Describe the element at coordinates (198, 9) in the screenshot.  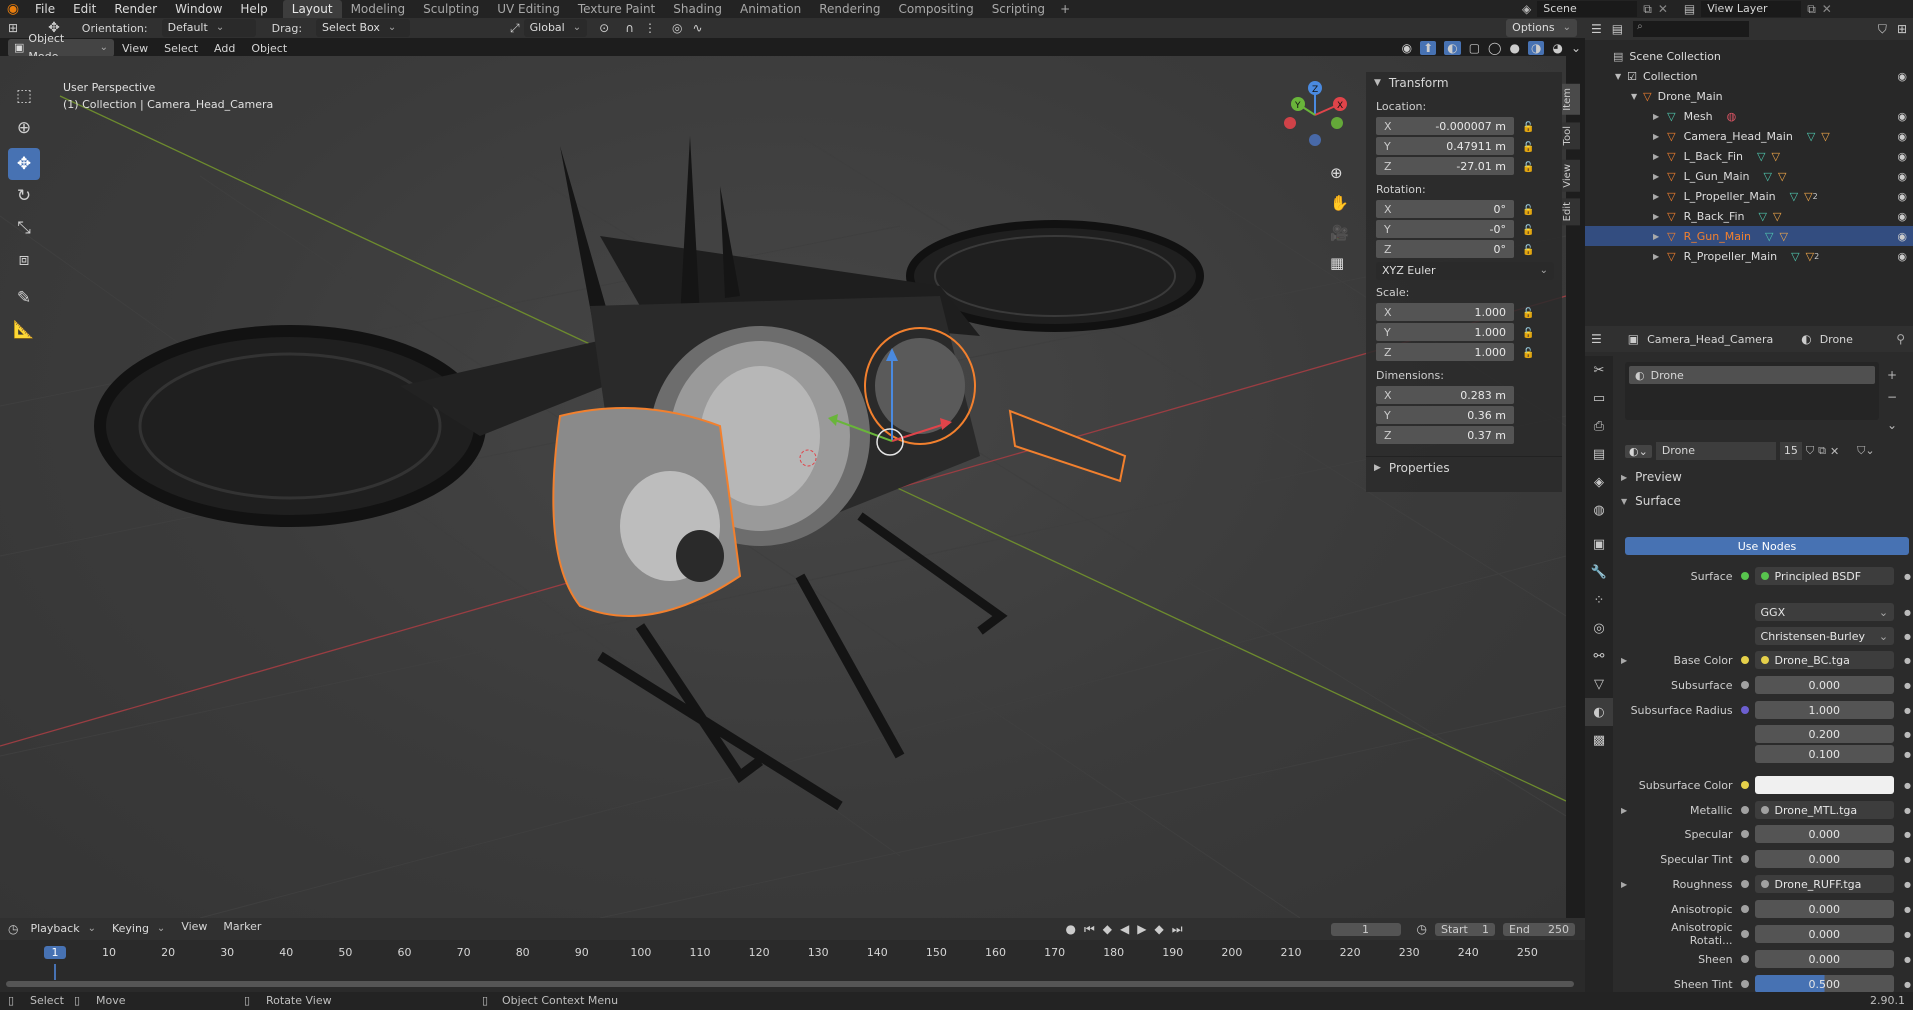
I see `menu-window: Window` at that location.